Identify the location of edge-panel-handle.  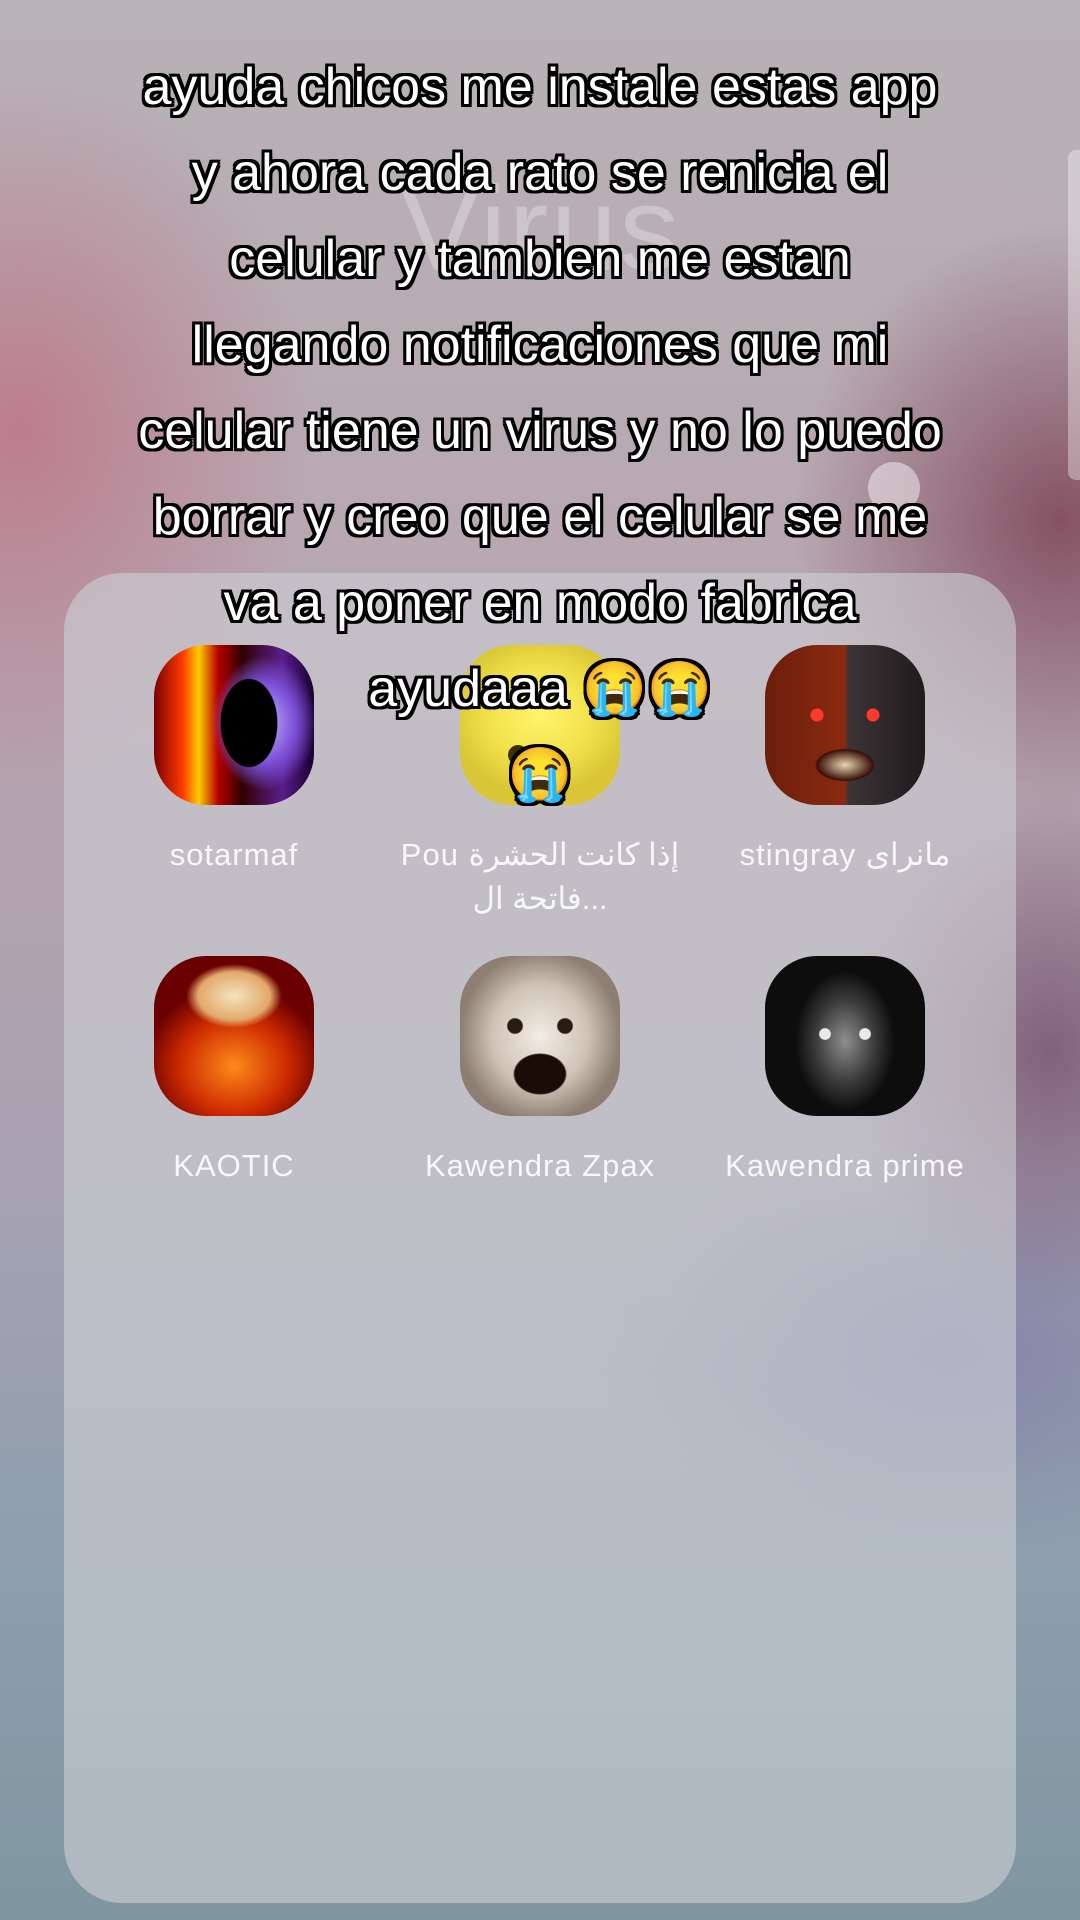
(1074, 315).